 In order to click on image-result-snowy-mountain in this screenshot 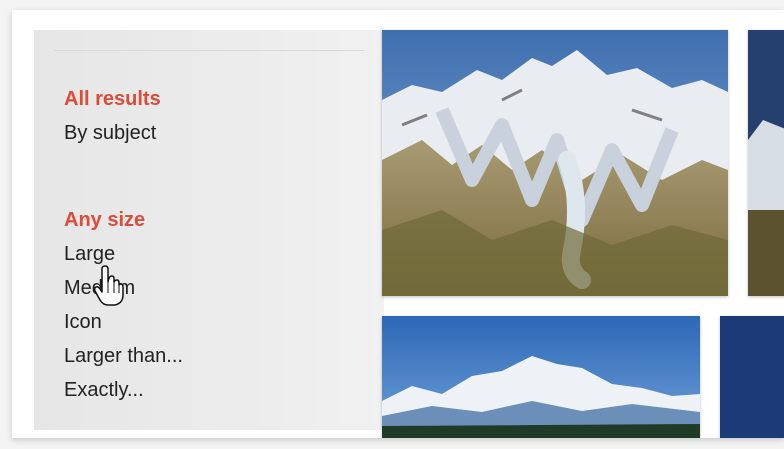, I will do `click(541, 377)`.